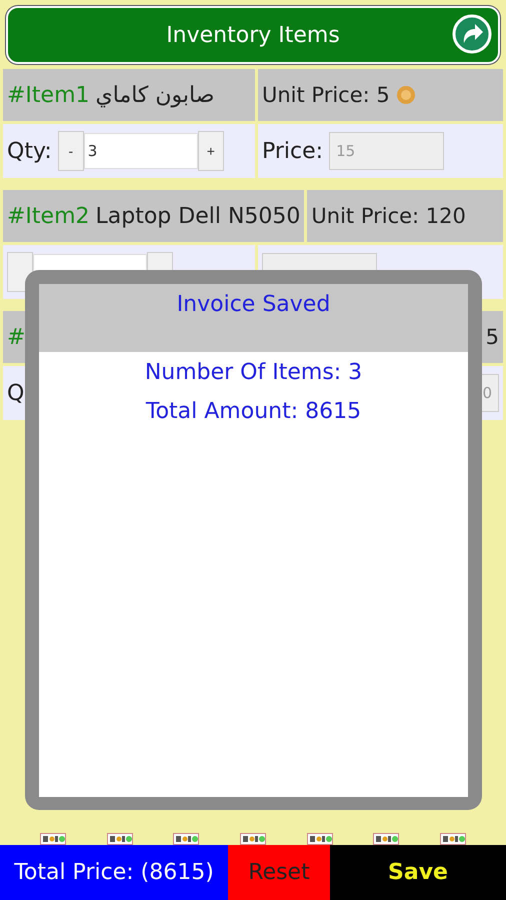  I want to click on price-label: Price:, so click(293, 151).